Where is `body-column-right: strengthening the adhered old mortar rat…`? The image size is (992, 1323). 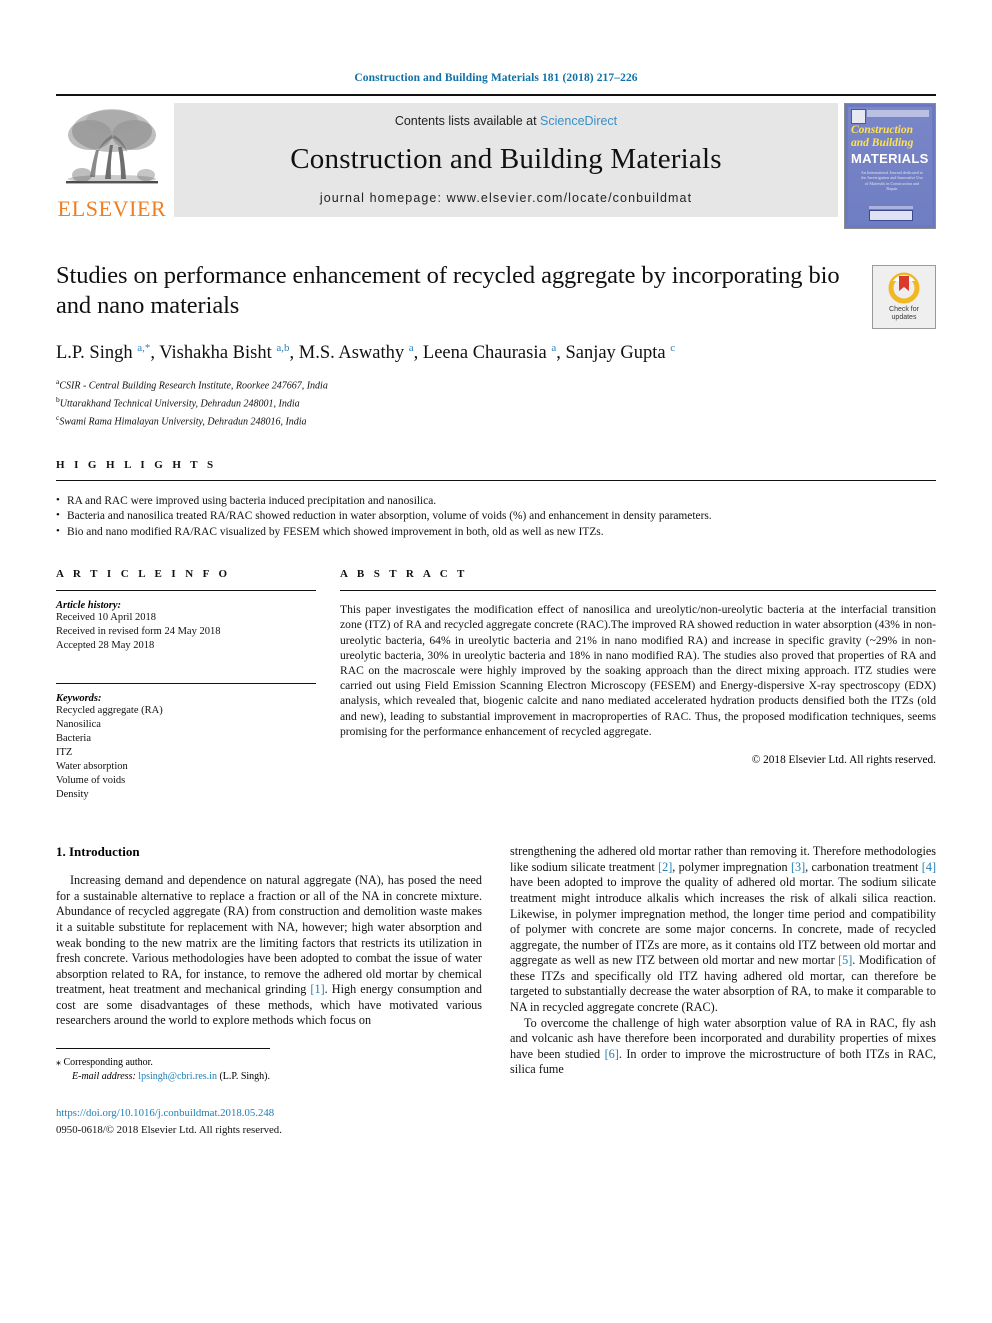
body-column-right: strengthening the adhered old mortar rat… is located at coordinates (723, 991).